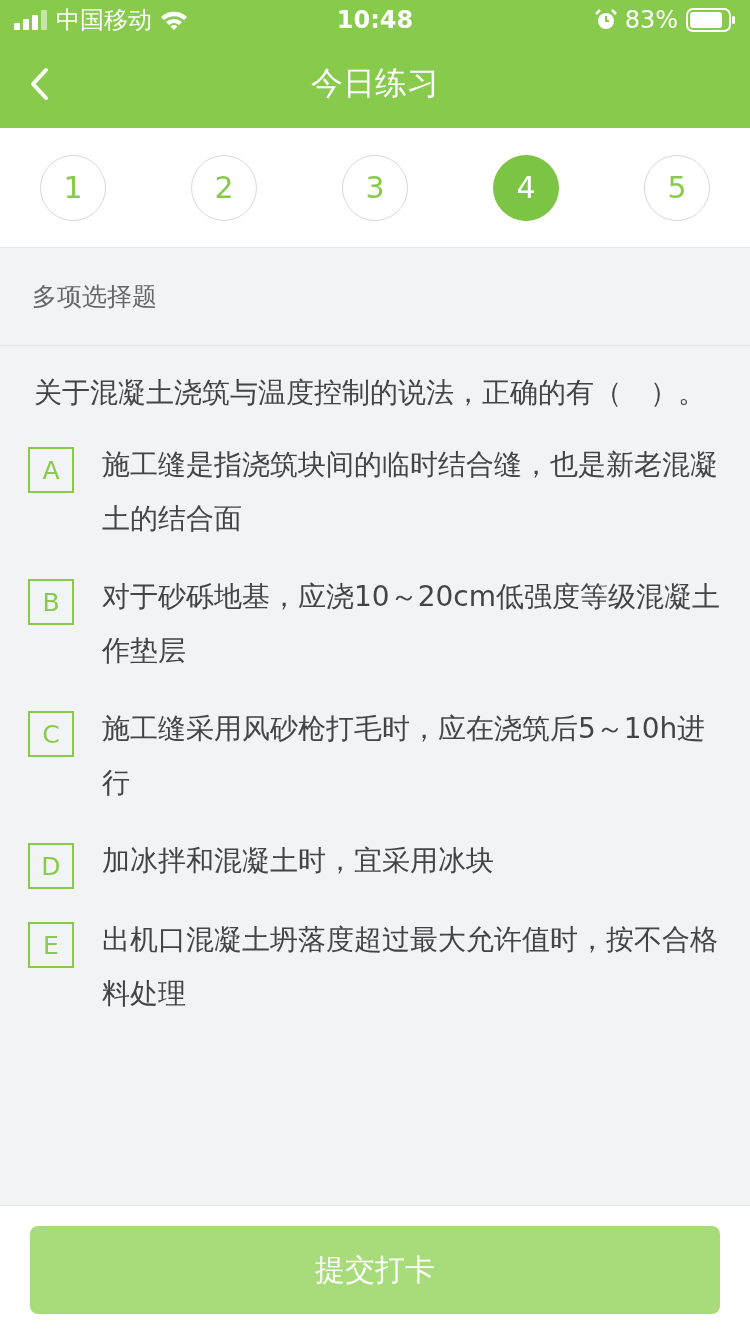 The height and width of the screenshot is (1334, 750). I want to click on option-checkbox: C, so click(51, 734).